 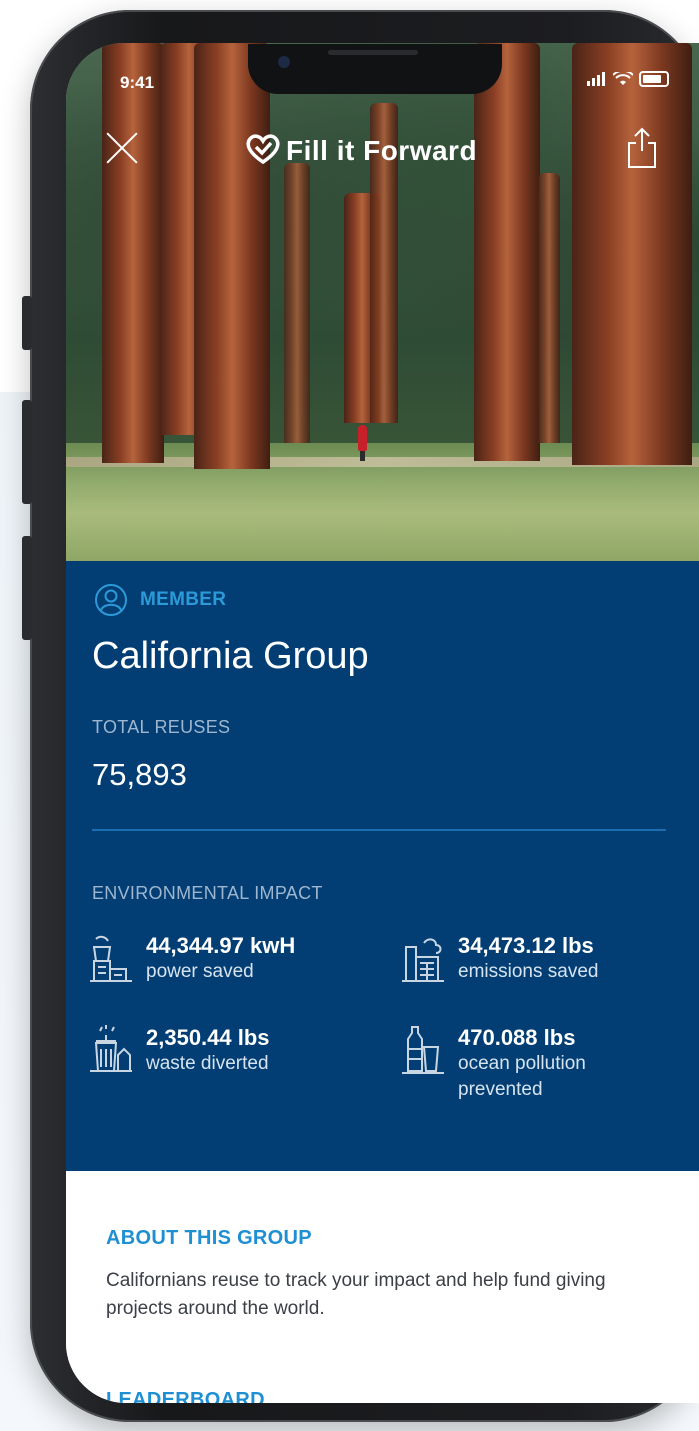 I want to click on heart-check-icon, so click(x=263, y=151).